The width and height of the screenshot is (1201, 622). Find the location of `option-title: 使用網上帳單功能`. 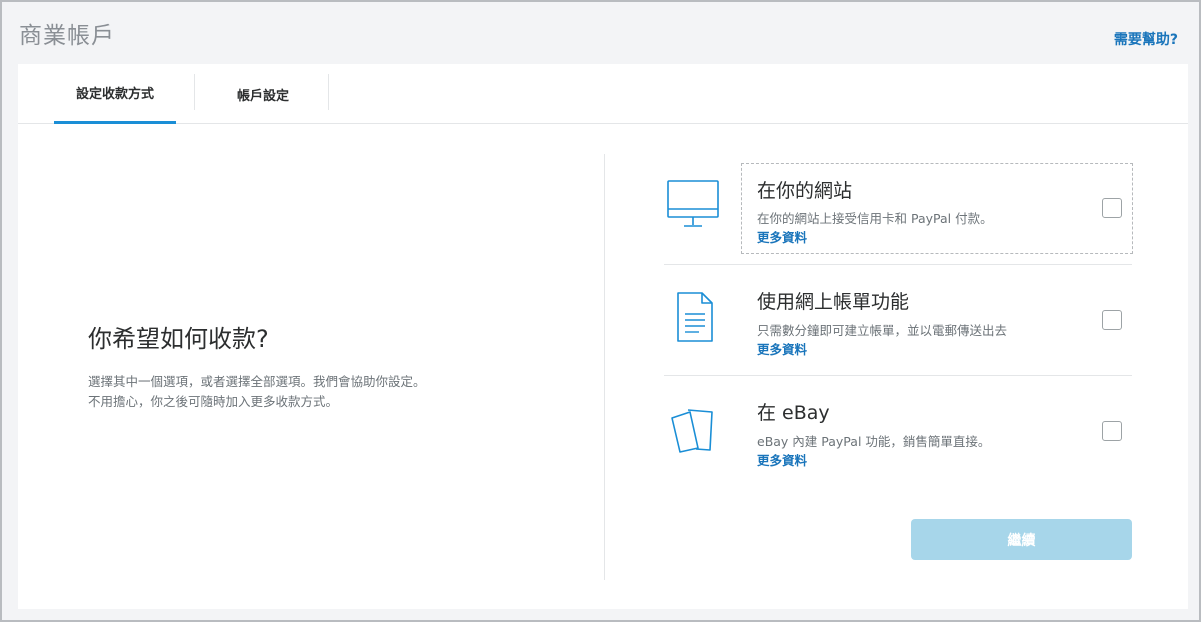

option-title: 使用網上帳單功能 is located at coordinates (833, 302).